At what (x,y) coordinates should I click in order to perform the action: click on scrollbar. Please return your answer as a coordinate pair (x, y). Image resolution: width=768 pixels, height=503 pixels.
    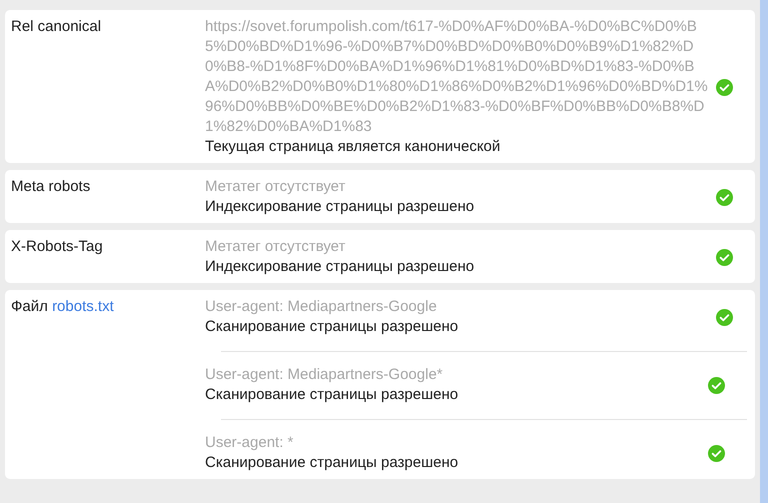
    Looking at the image, I should click on (764, 251).